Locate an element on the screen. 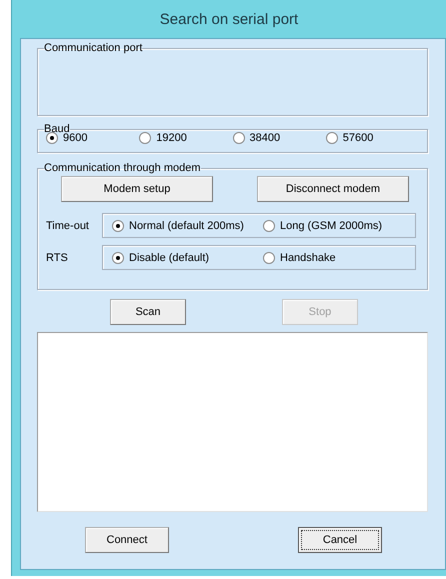 This screenshot has width=446, height=579. radio-label: 9600 is located at coordinates (75, 138).